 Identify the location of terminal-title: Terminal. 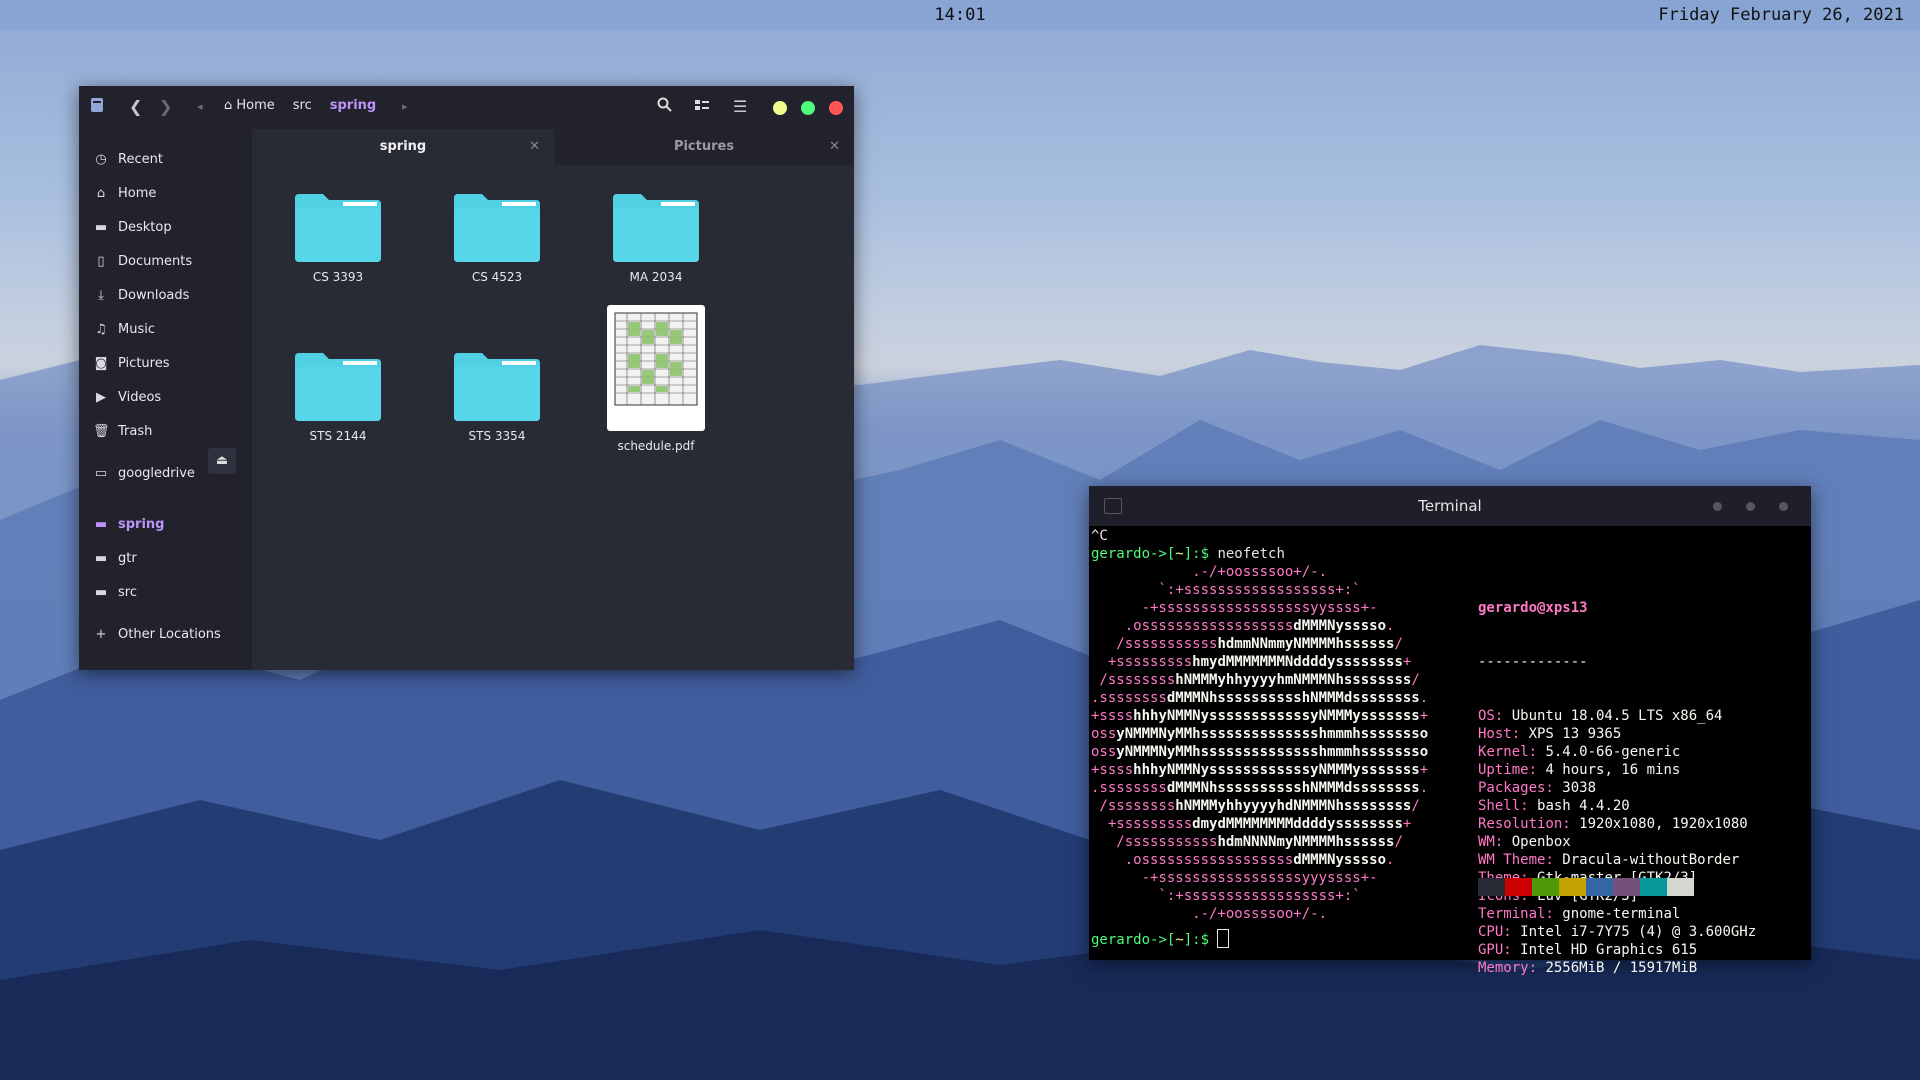
(1450, 506).